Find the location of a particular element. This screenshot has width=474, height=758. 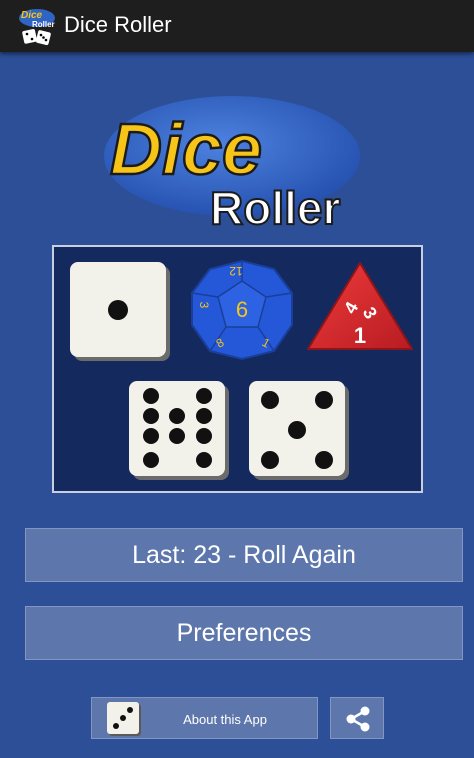

d12-side-label: 12 is located at coordinates (236, 271).